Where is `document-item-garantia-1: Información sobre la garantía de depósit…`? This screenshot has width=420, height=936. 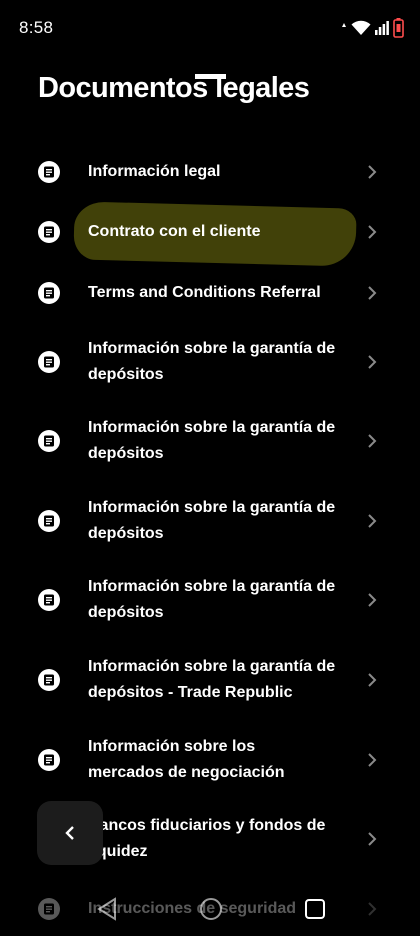
document-item-garantia-1: Información sobre la garantía de depósit… is located at coordinates (210, 362).